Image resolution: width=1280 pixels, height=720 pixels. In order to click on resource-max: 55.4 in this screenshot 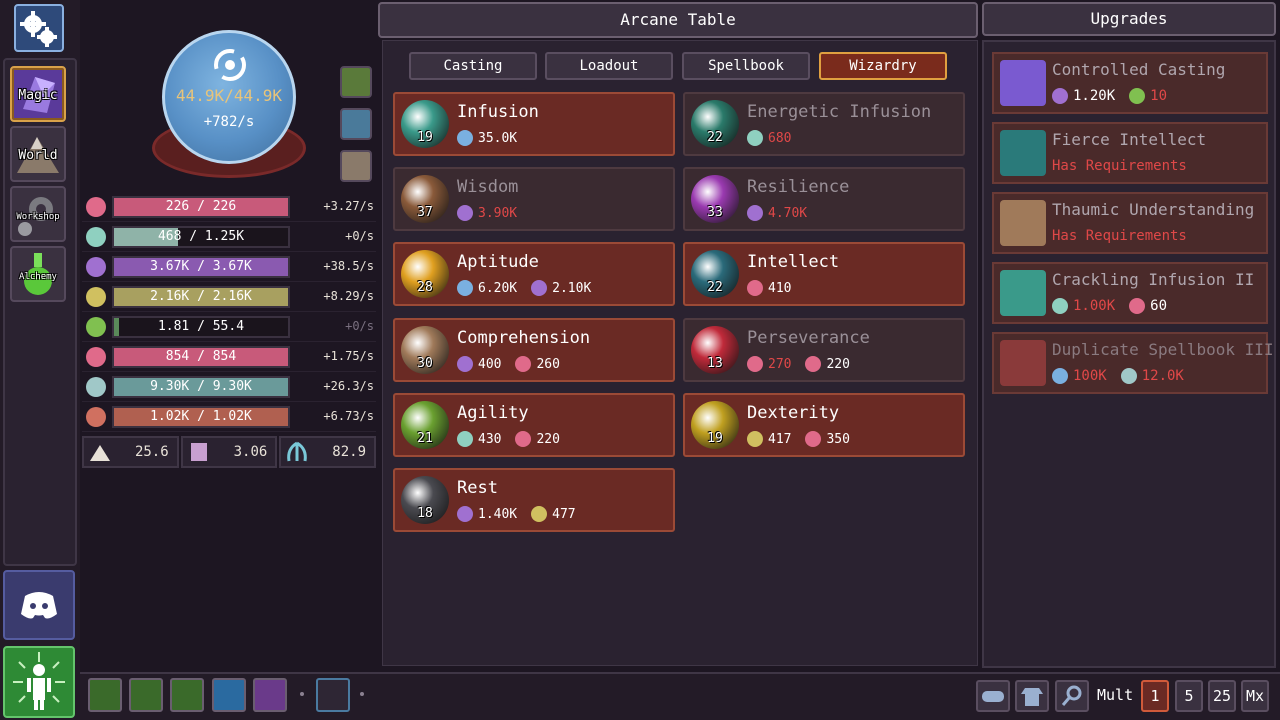, I will do `click(228, 326)`.